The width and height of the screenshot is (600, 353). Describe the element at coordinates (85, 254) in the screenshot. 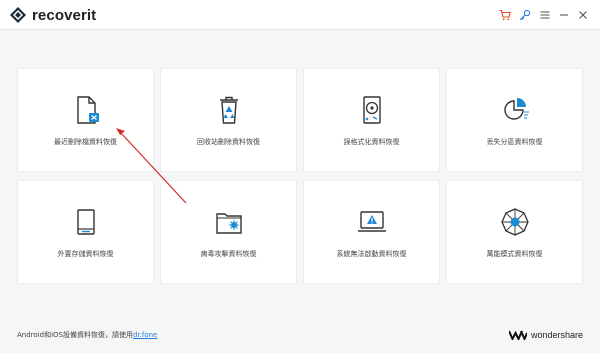

I see `mode-label: 外置存儲資料恢復` at that location.